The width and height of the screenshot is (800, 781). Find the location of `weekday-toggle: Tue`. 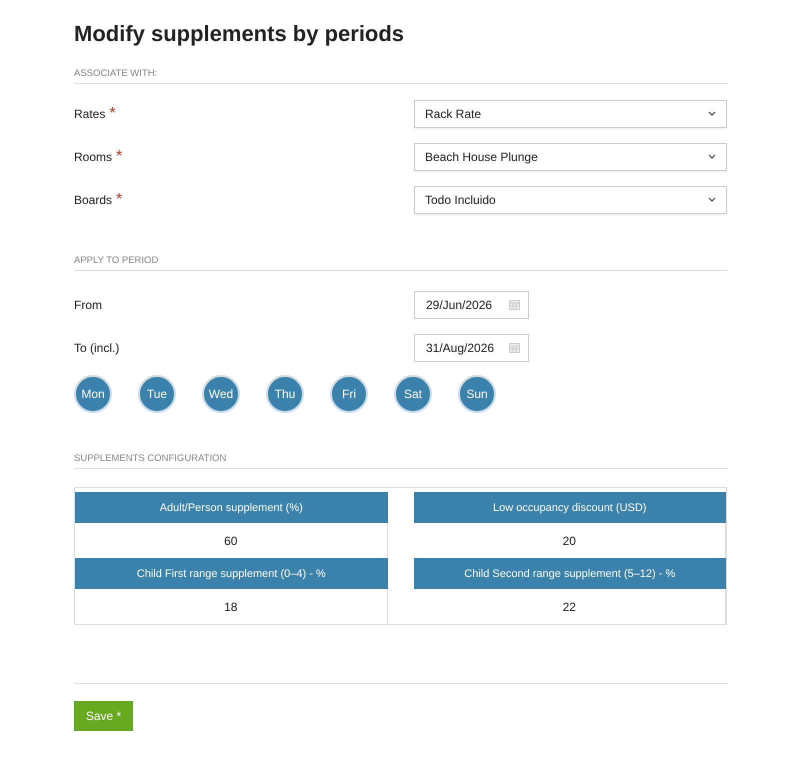

weekday-toggle: Tue is located at coordinates (157, 394).